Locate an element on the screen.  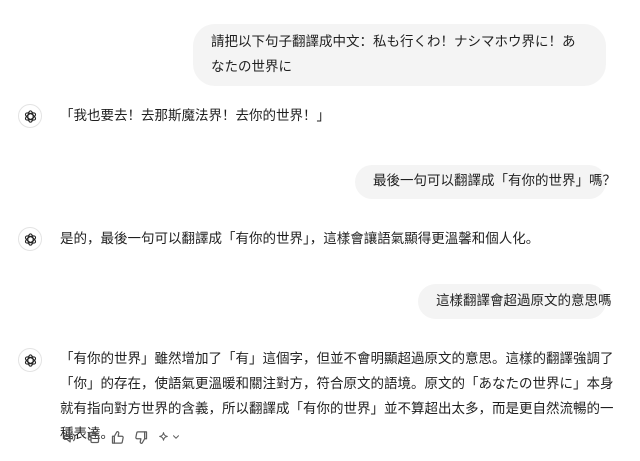
copy-icon is located at coordinates (93, 437).